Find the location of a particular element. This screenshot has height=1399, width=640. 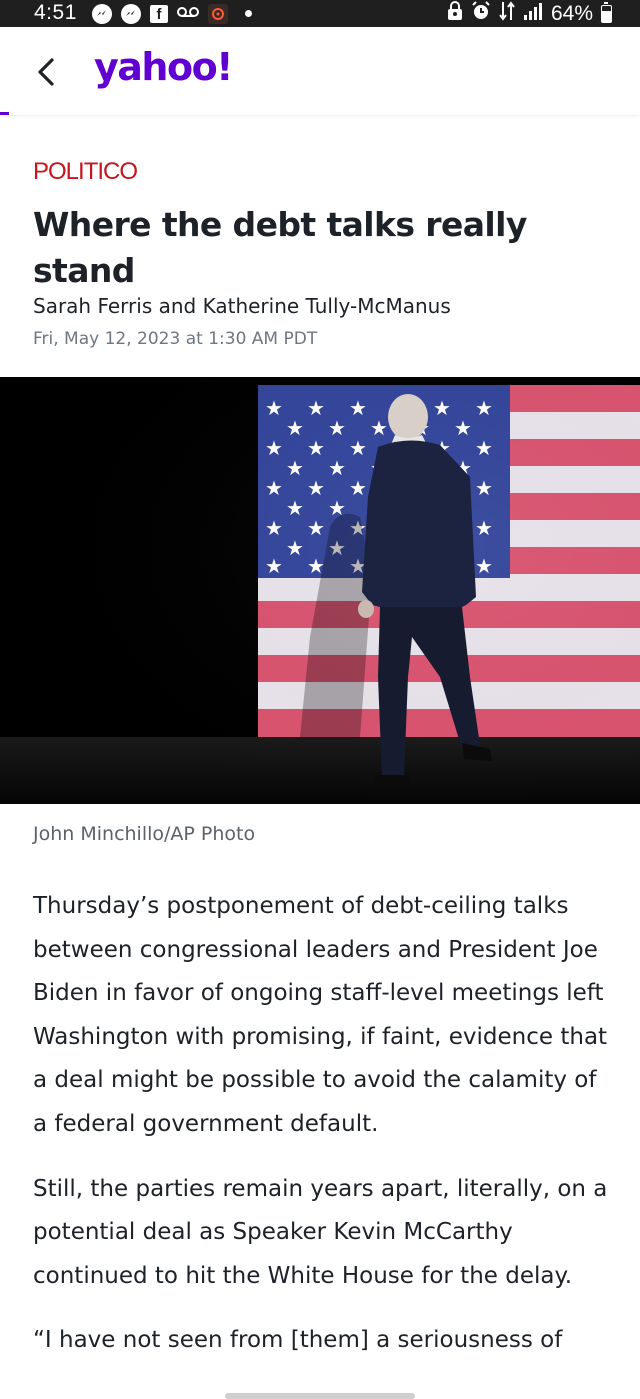

status-bar: 4:51 f 64% is located at coordinates (320, 13).